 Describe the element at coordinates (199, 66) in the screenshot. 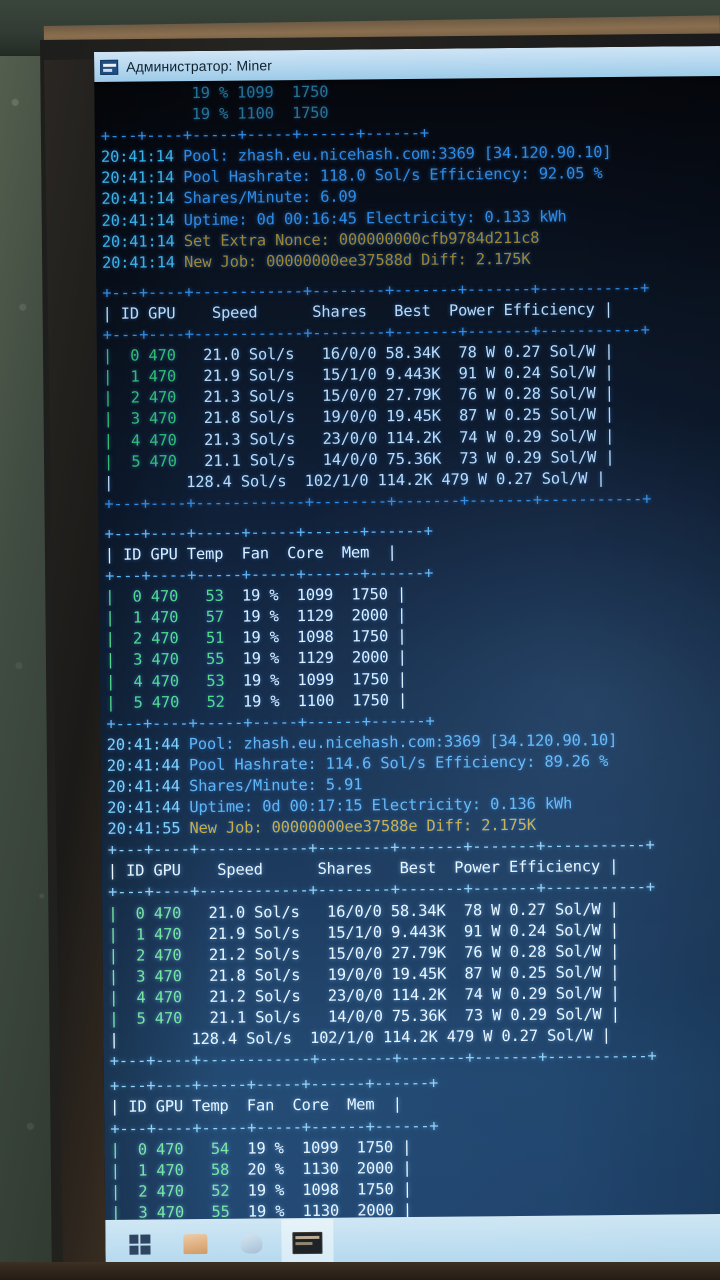

I see `window-title: Администратор: Miner` at that location.